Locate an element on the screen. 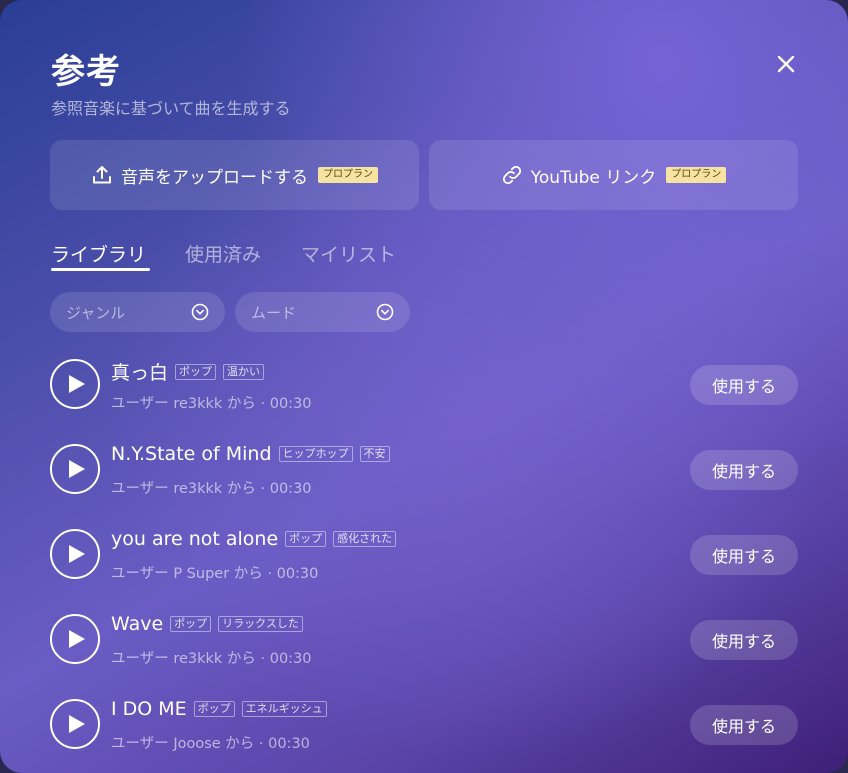  modal-subtitle: 参照音楽に基づいて曲を生成する is located at coordinates (171, 108).